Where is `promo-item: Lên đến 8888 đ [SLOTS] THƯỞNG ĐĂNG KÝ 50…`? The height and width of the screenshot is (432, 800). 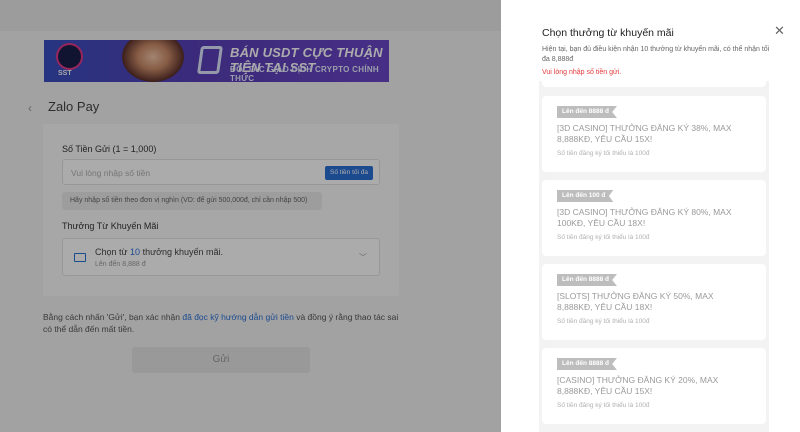
promo-item: Lên đến 8888 đ [SLOTS] THƯỞNG ĐĂNG KÝ 50… is located at coordinates (654, 302).